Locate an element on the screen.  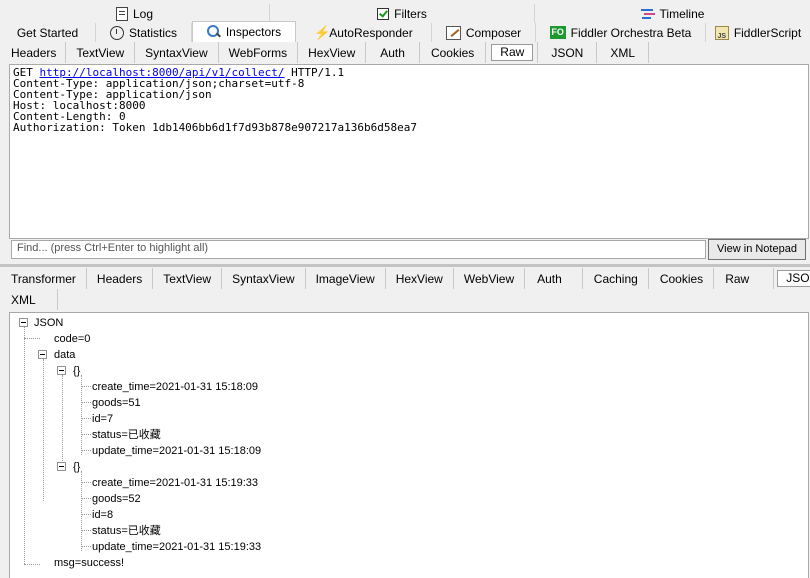
log-icon is located at coordinates (122, 14).